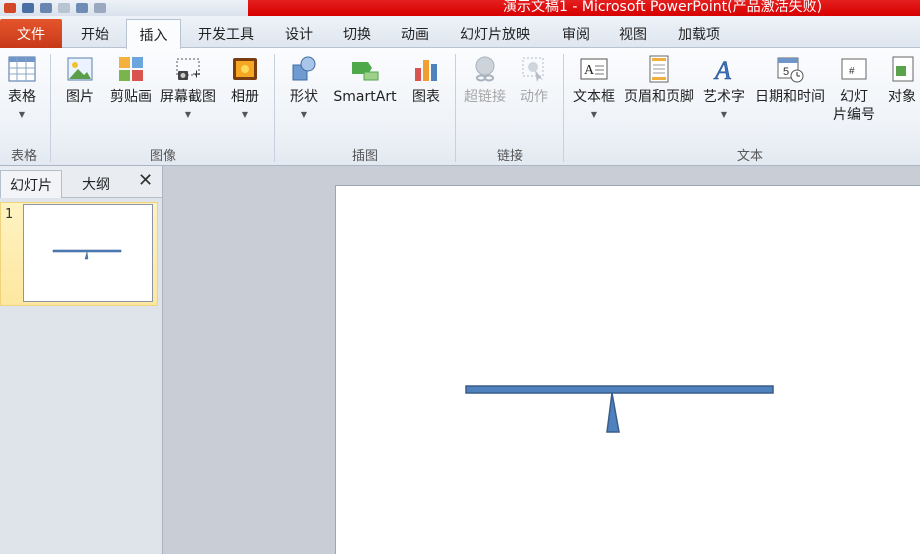 The width and height of the screenshot is (920, 554). Describe the element at coordinates (64, 8) in the screenshot. I see `redo-icon` at that location.